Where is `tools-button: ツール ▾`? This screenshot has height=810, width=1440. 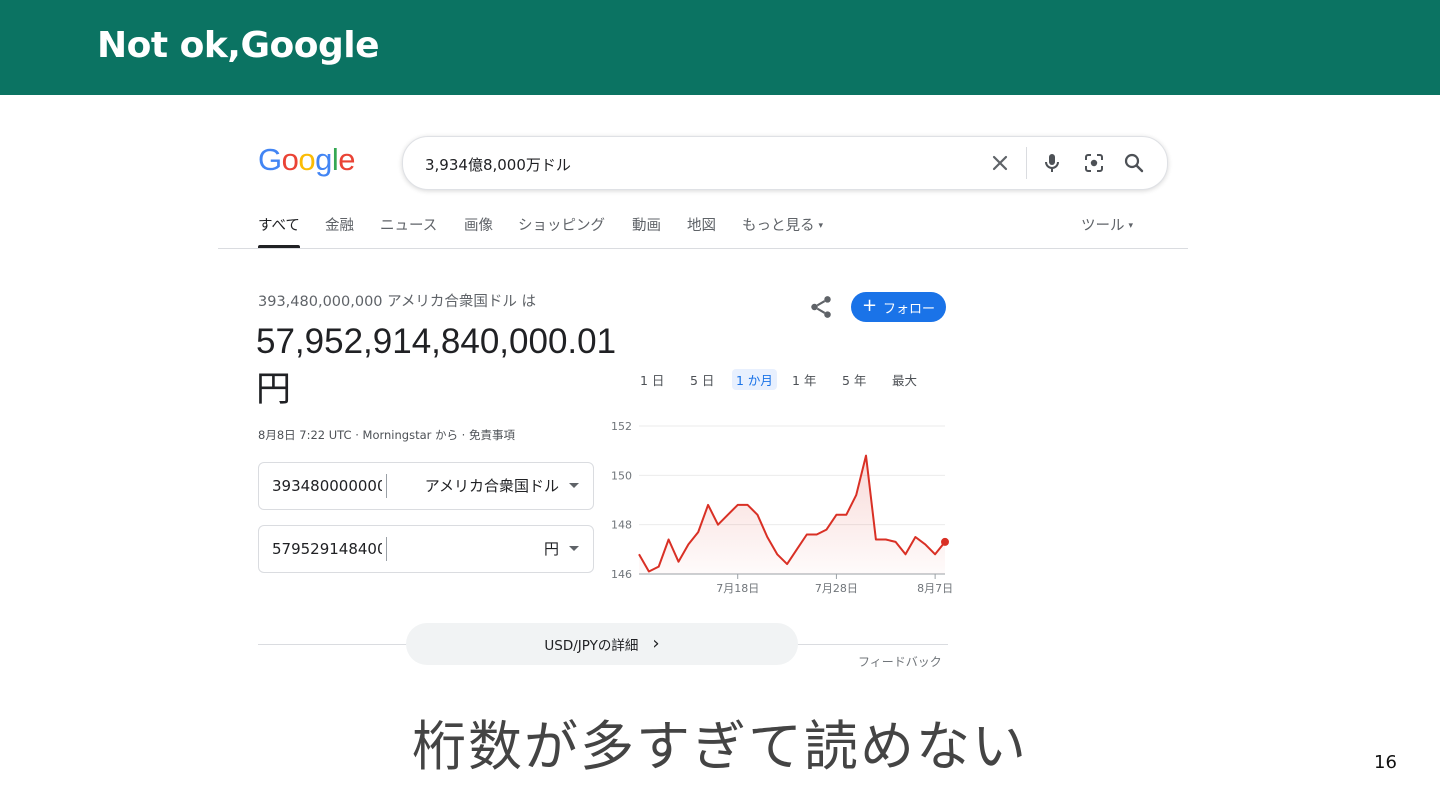
tools-button: ツール ▾ is located at coordinates (1107, 224).